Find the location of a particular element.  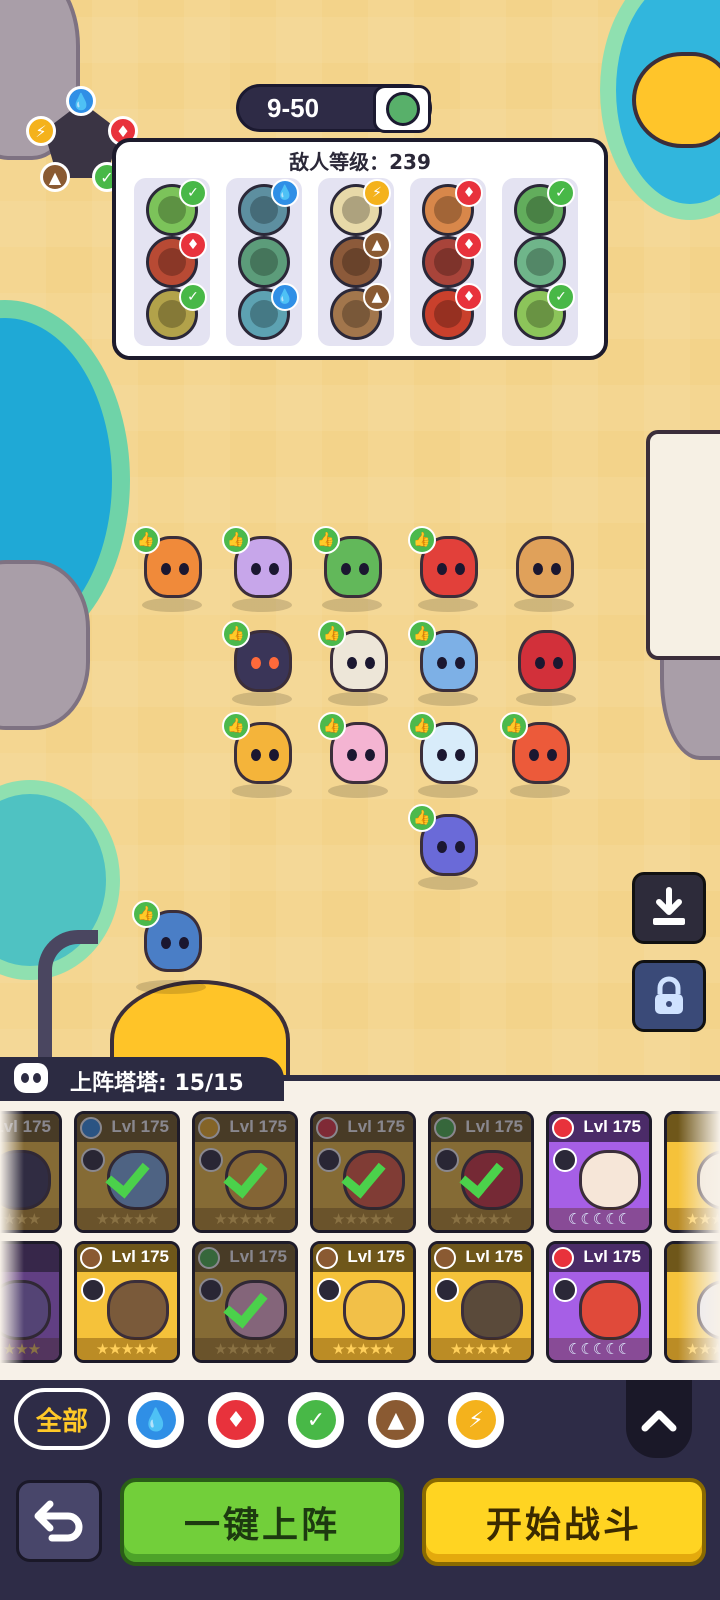

filter-fire-button: ♦ is located at coordinates (236, 1420).